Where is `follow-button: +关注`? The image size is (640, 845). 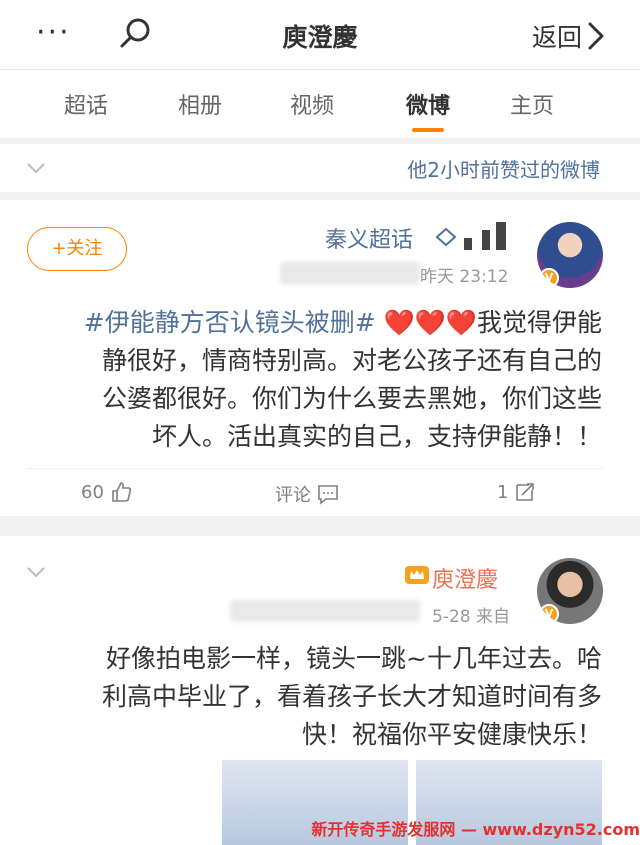
follow-button: +关注 is located at coordinates (77, 249).